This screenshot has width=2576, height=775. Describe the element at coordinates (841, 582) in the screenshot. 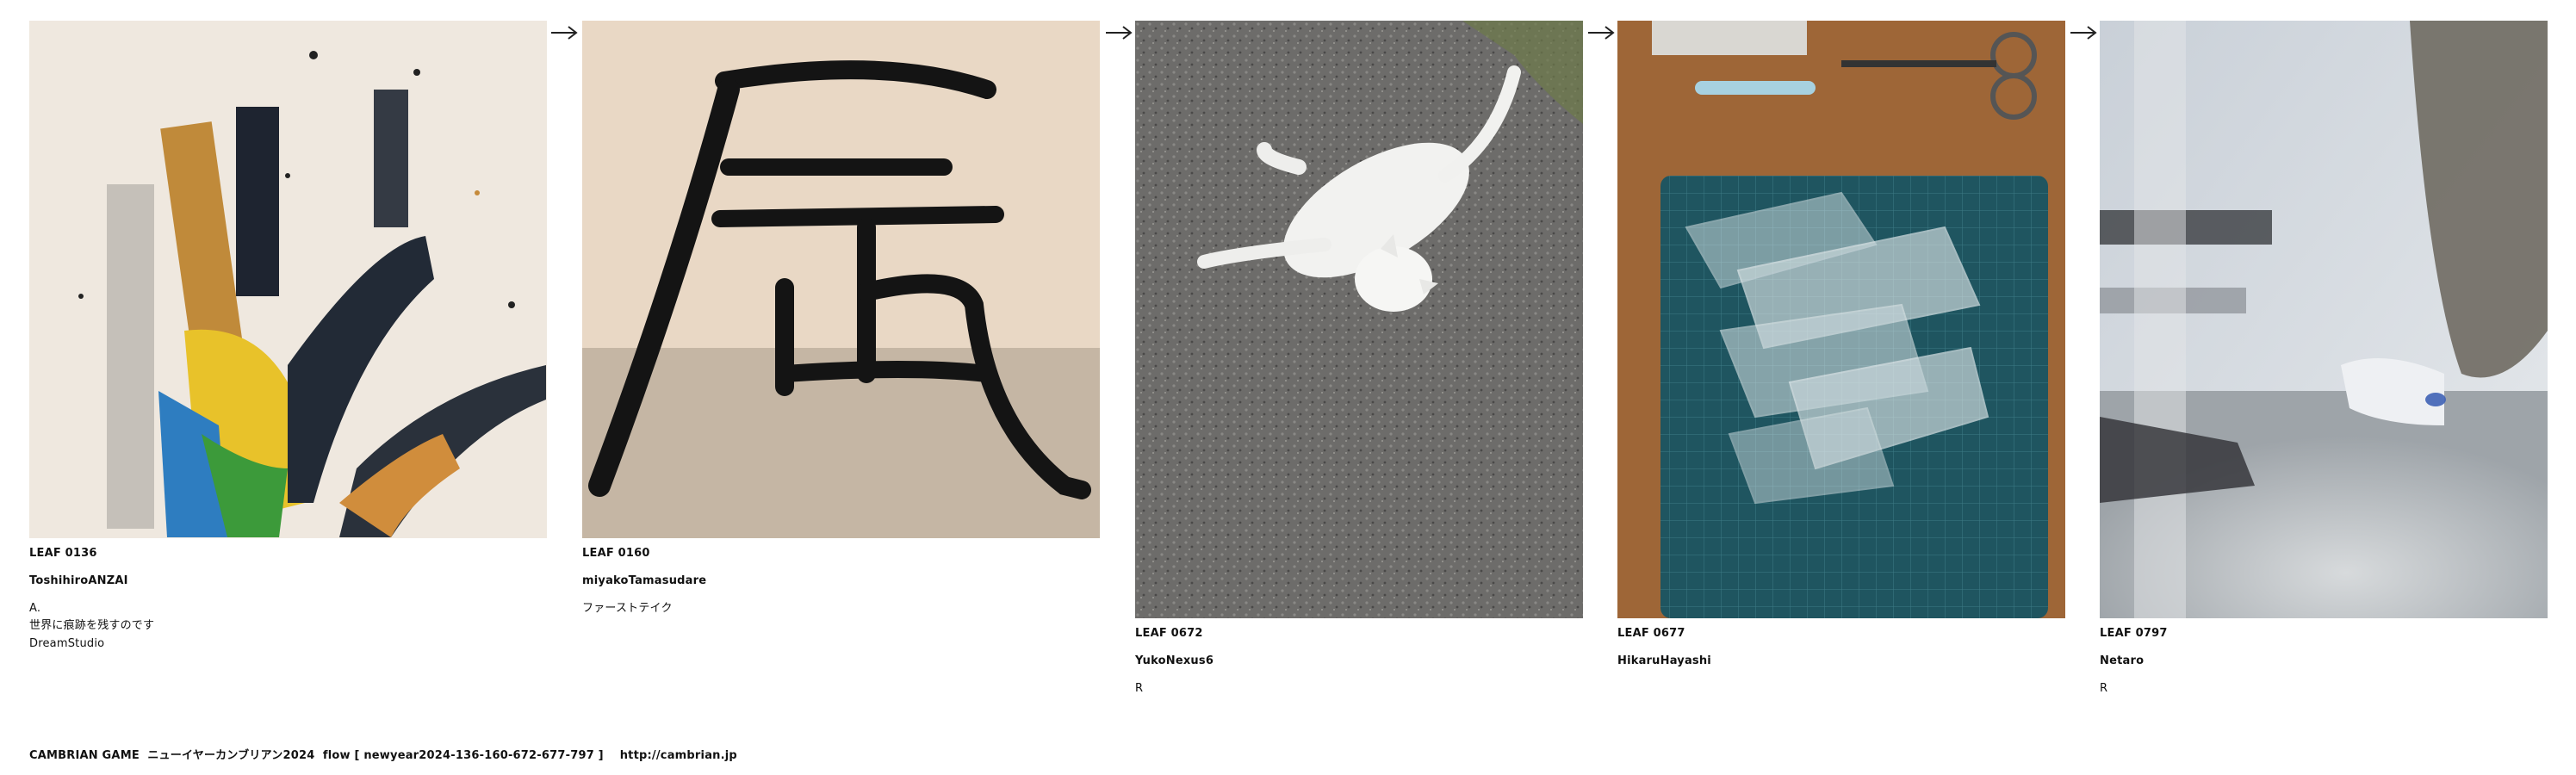

I see `leaf-author: miyakoTamasudare` at that location.